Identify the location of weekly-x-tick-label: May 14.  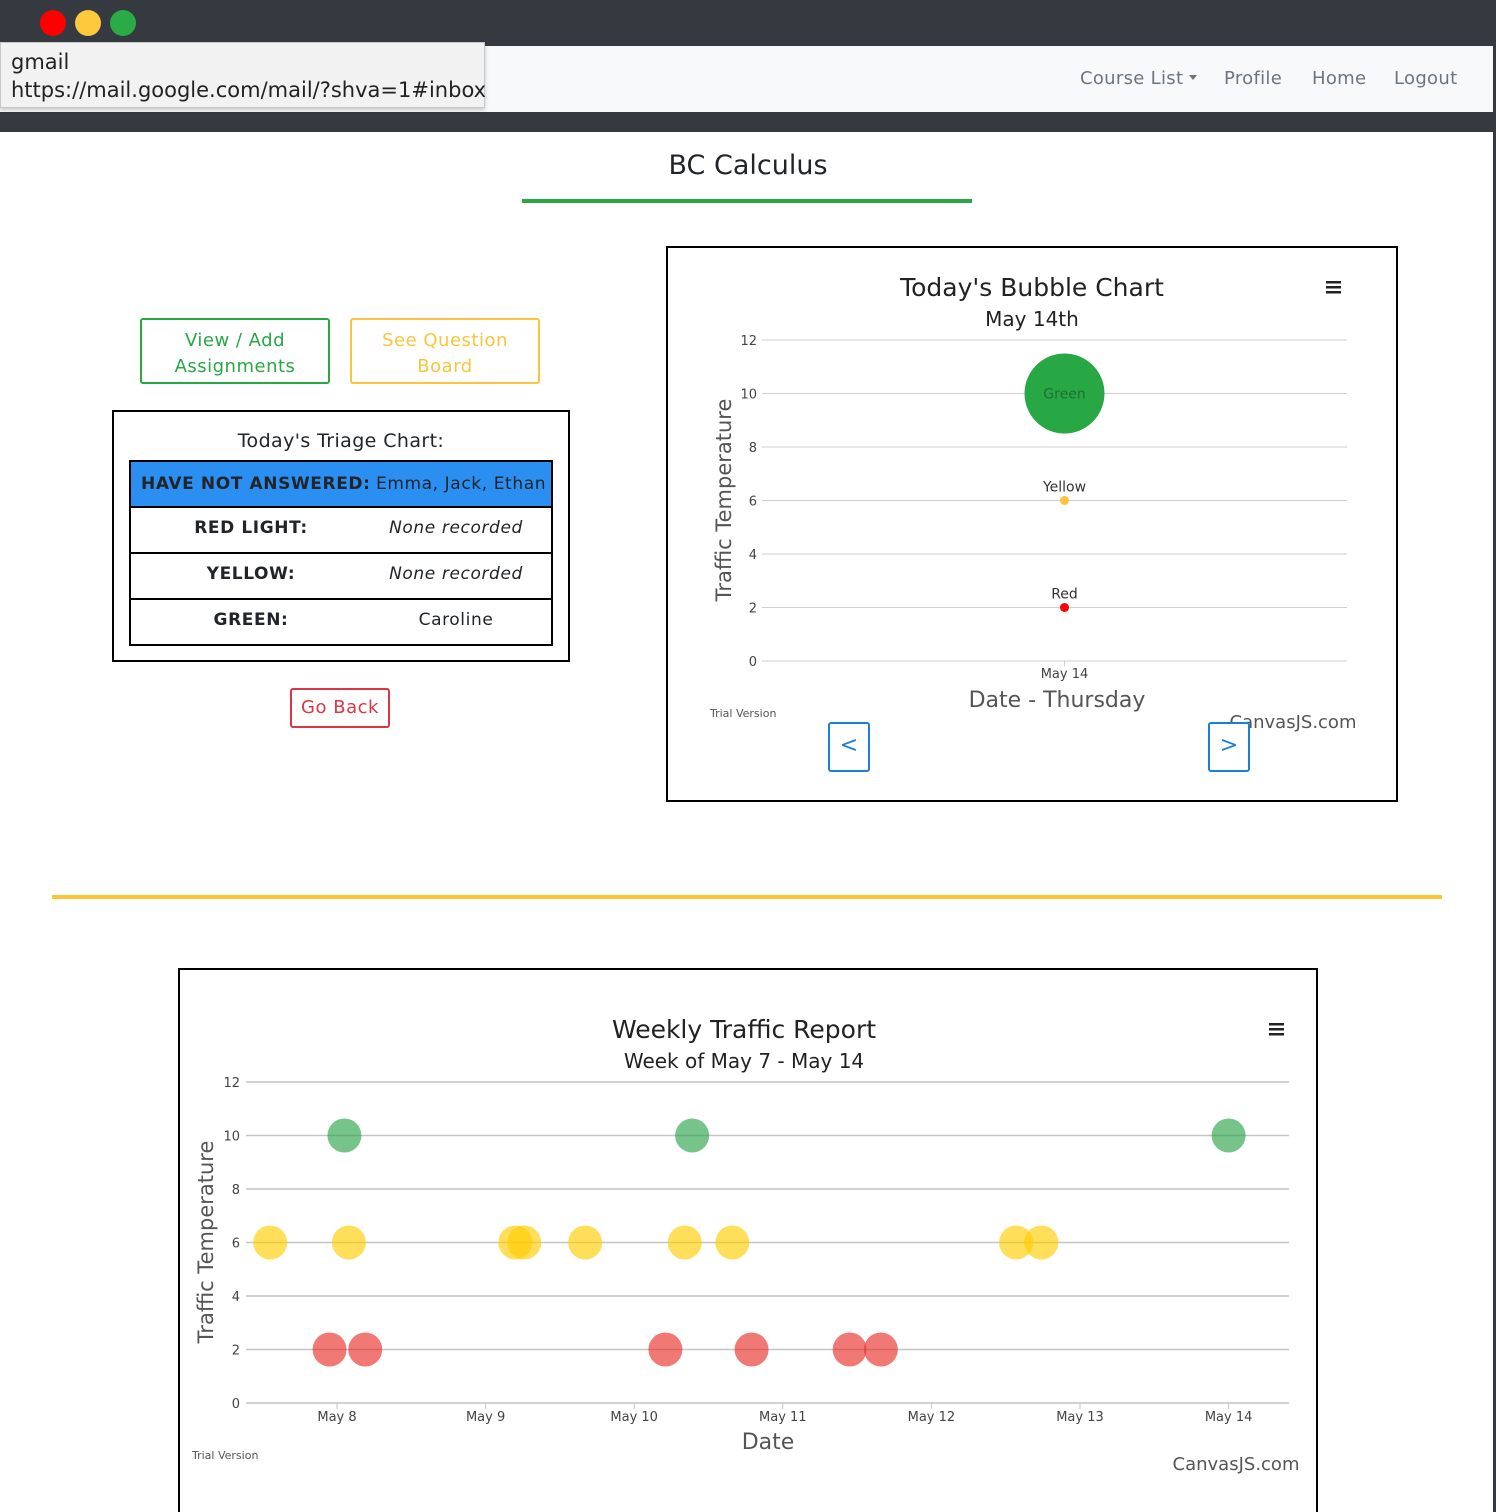
(1229, 1417).